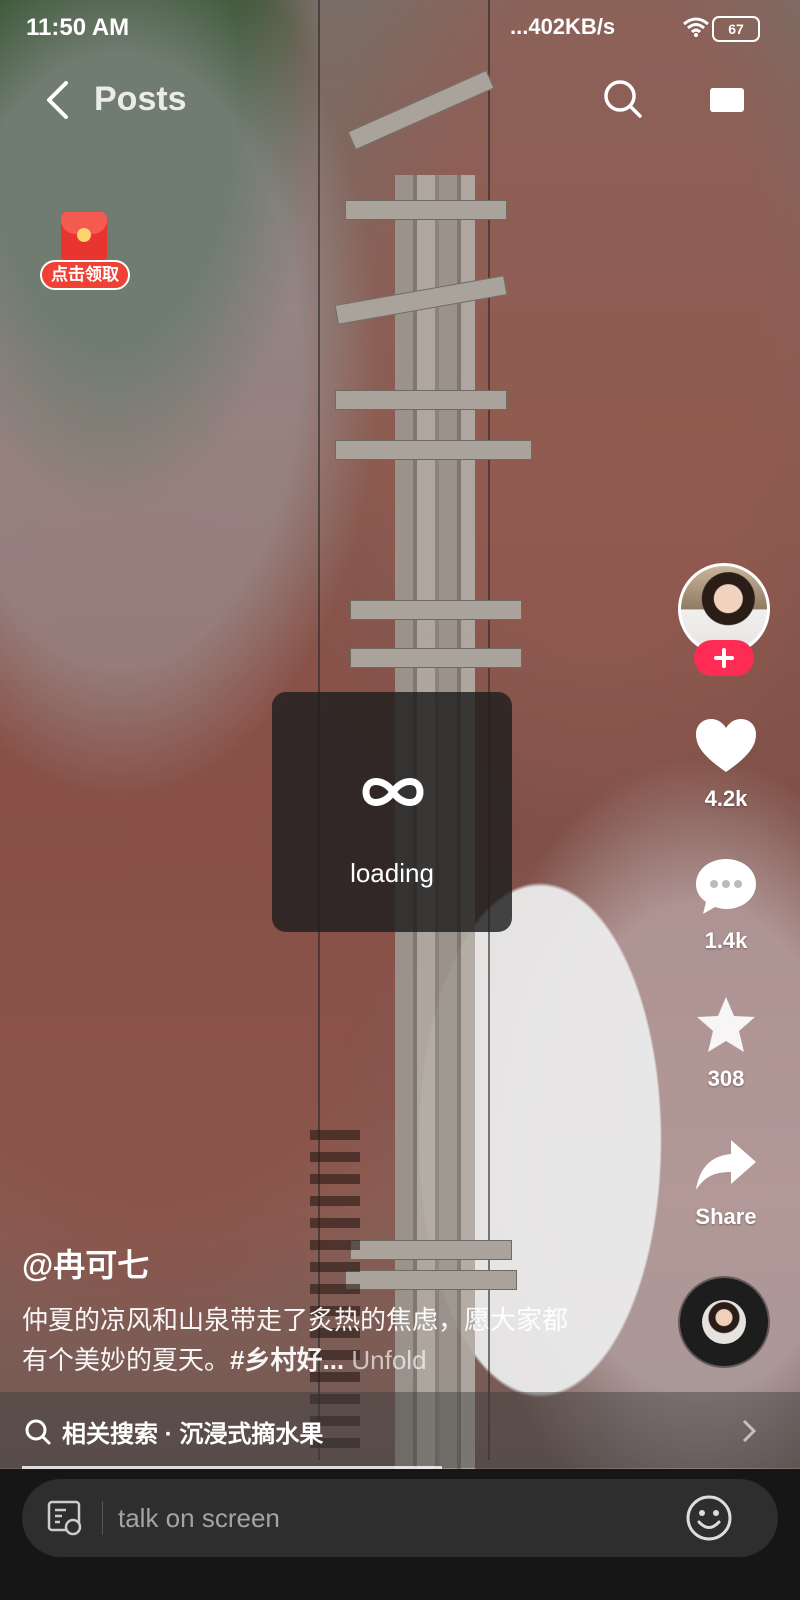 The width and height of the screenshot is (800, 1600). Describe the element at coordinates (85, 275) in the screenshot. I see `envelope-label: 点击领取` at that location.